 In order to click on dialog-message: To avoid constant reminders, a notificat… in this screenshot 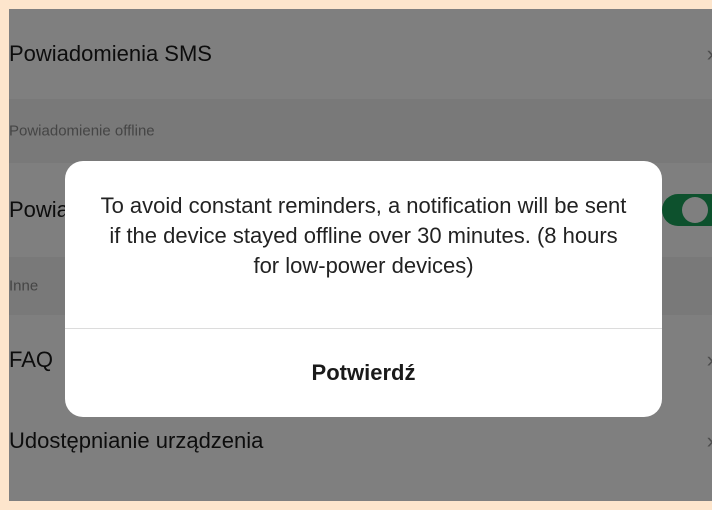, I will do `click(363, 235)`.